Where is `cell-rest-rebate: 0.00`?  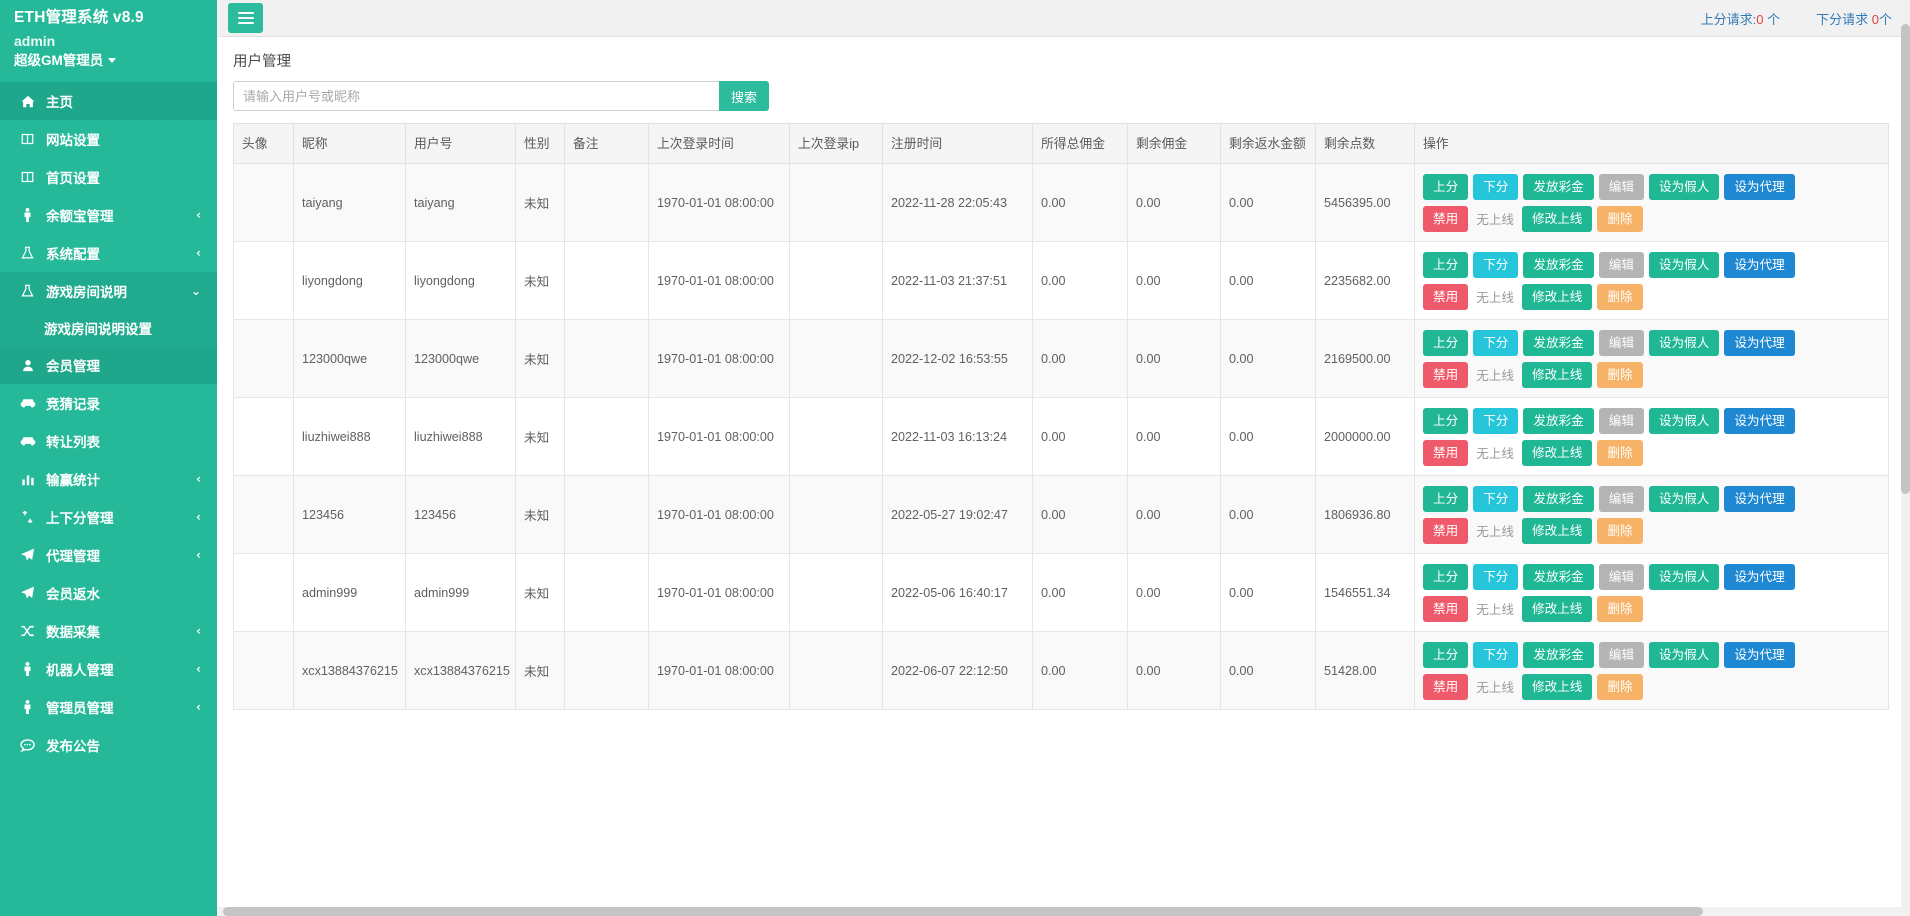 cell-rest-rebate: 0.00 is located at coordinates (1268, 436).